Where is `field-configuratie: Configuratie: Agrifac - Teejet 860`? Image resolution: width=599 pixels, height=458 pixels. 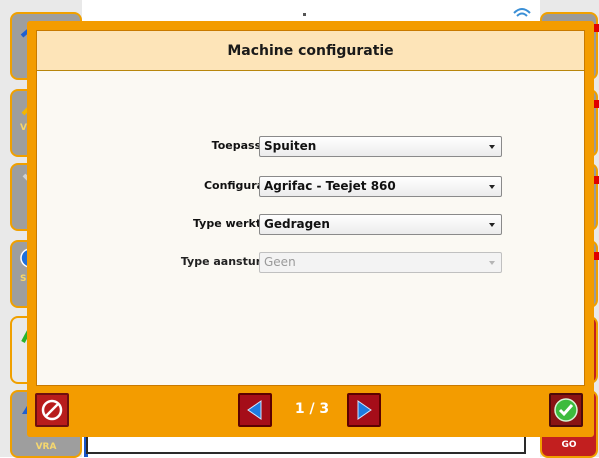 field-configuratie: Configuratie: Agrifac - Teejet 860 is located at coordinates (310, 187).